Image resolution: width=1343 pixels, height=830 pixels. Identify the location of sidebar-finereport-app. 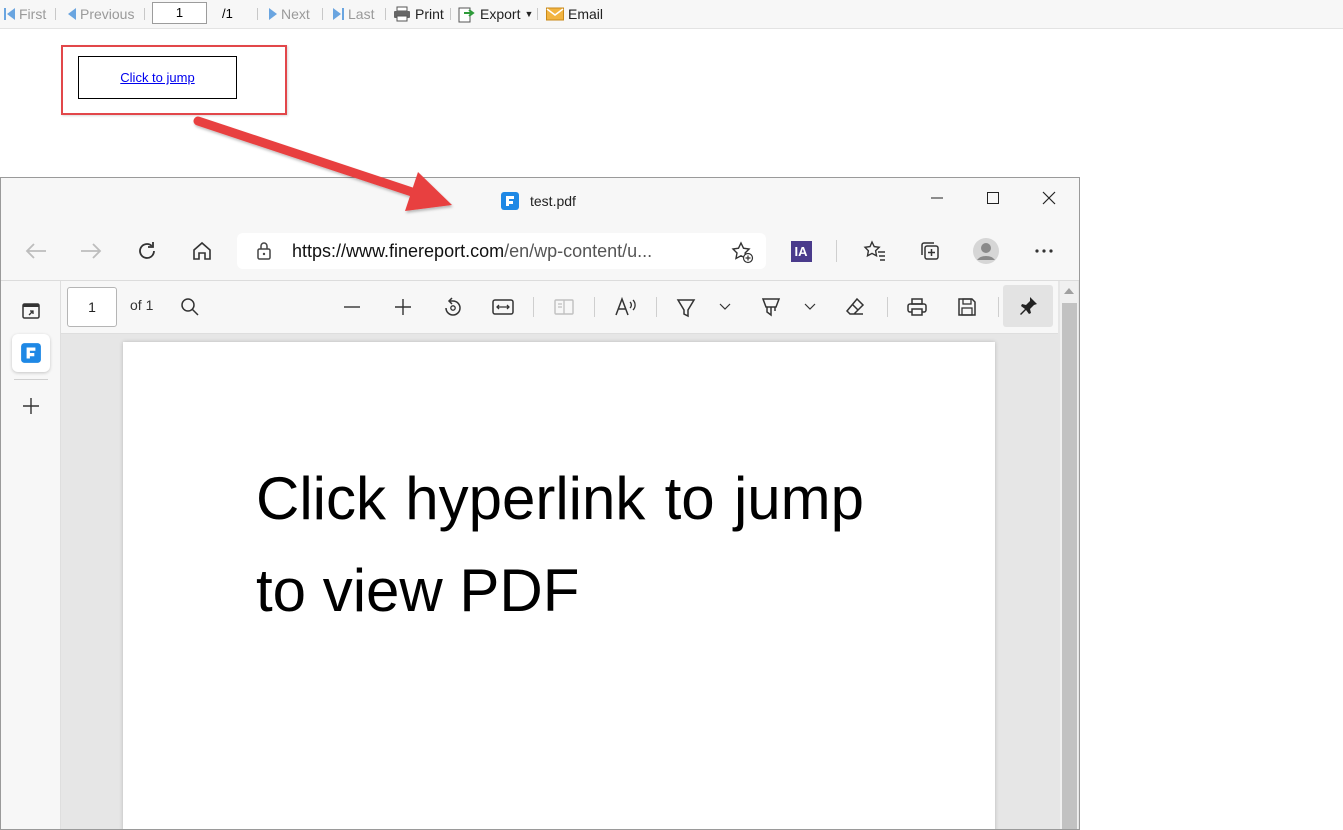
(31, 353).